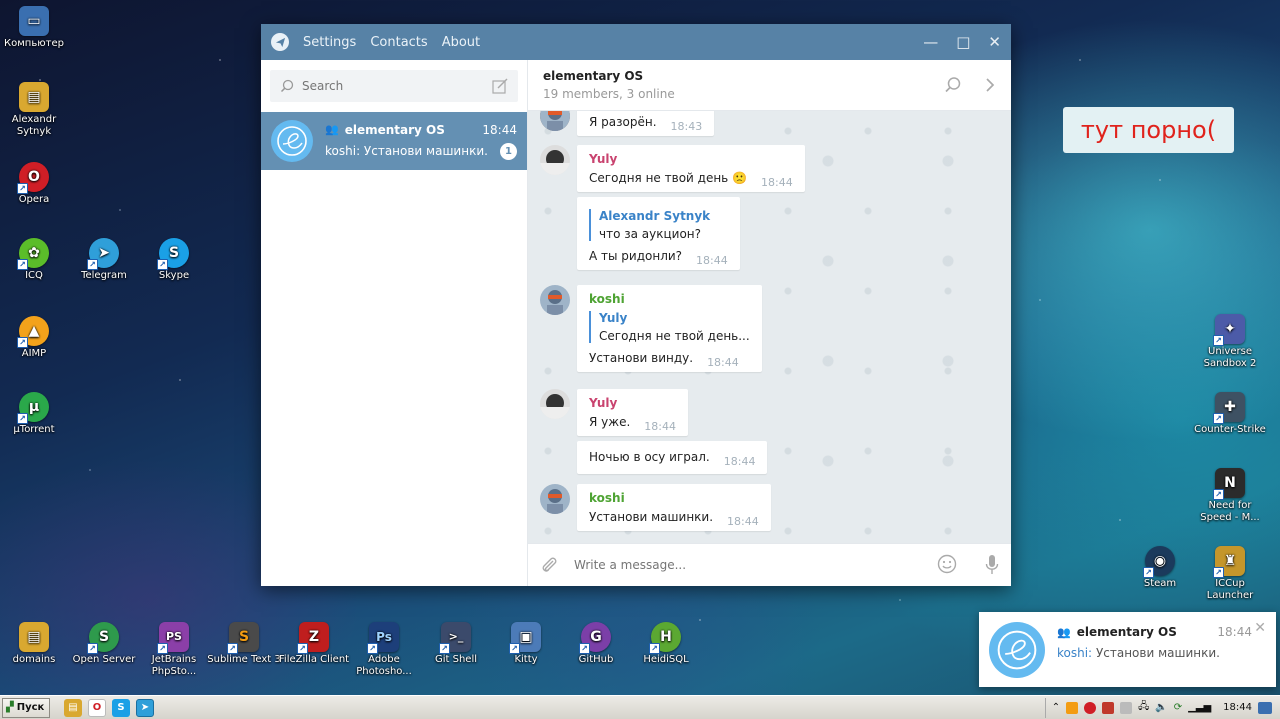 This screenshot has height=719, width=1280. What do you see at coordinates (280, 42) in the screenshot?
I see `telegram-logo-icon` at bounding box center [280, 42].